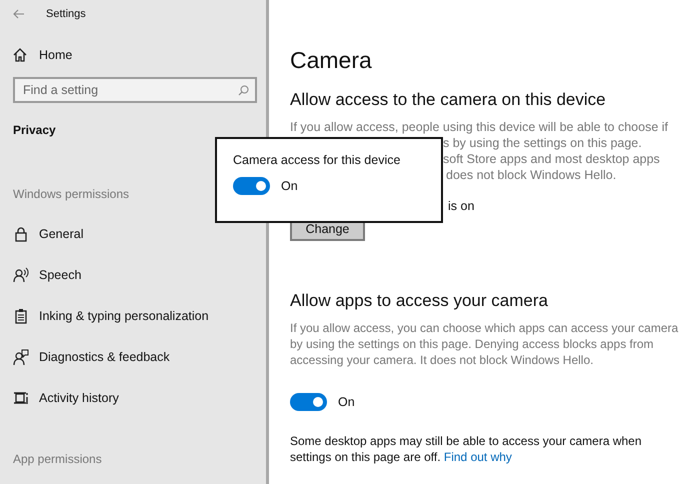 This screenshot has height=484, width=700. What do you see at coordinates (34, 130) in the screenshot?
I see `section-label: Privacy` at bounding box center [34, 130].